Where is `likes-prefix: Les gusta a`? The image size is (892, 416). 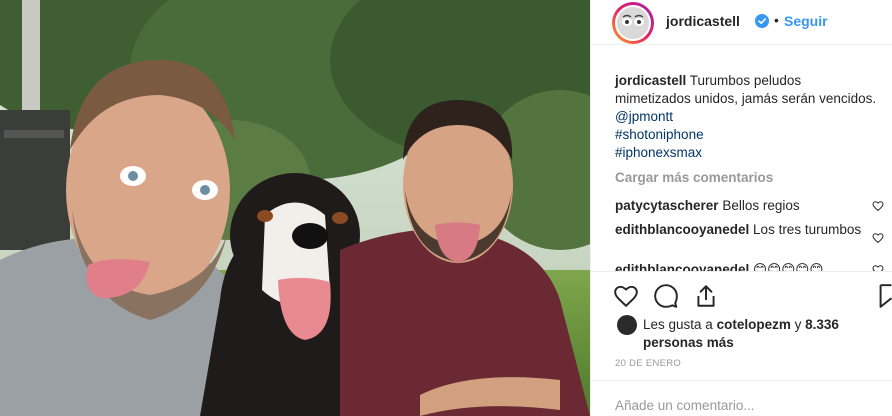
likes-prefix: Les gusta a is located at coordinates (678, 324).